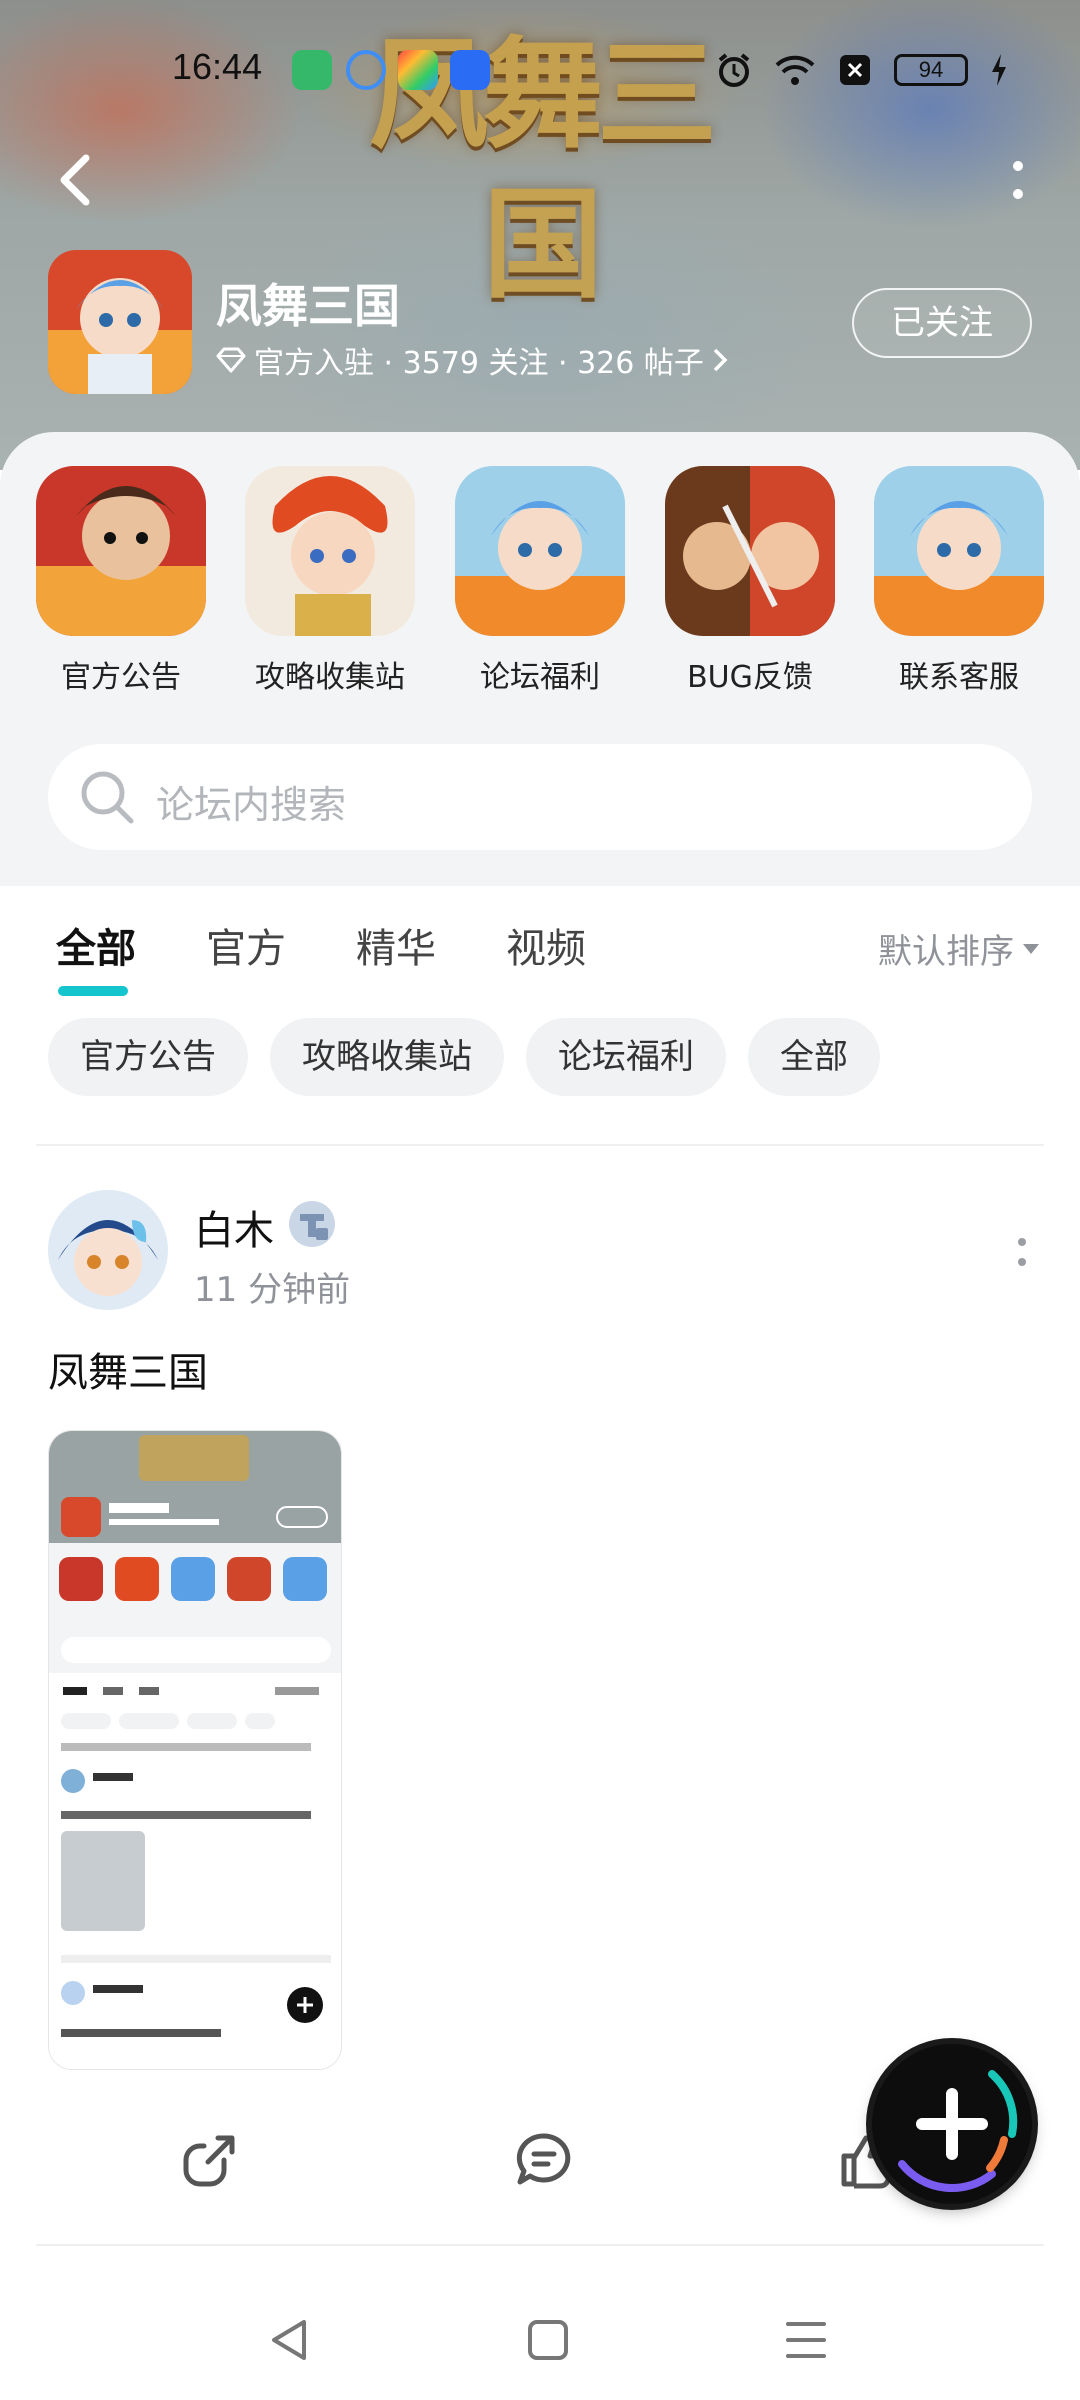 The height and width of the screenshot is (2400, 1080). Describe the element at coordinates (387, 1057) in the screenshot. I see `chip-strategy-station: 攻略收集站` at that location.